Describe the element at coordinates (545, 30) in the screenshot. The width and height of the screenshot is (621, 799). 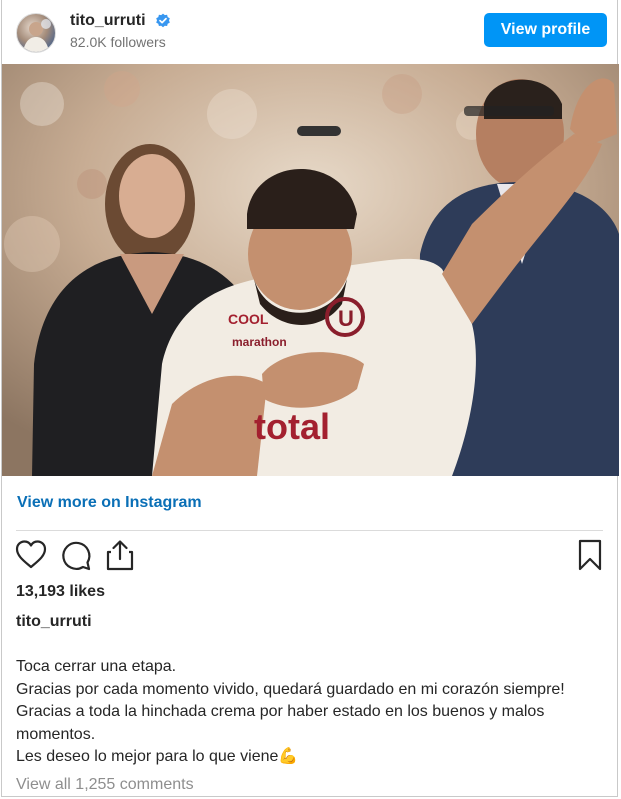
I see `view-profile-button: View profile` at that location.